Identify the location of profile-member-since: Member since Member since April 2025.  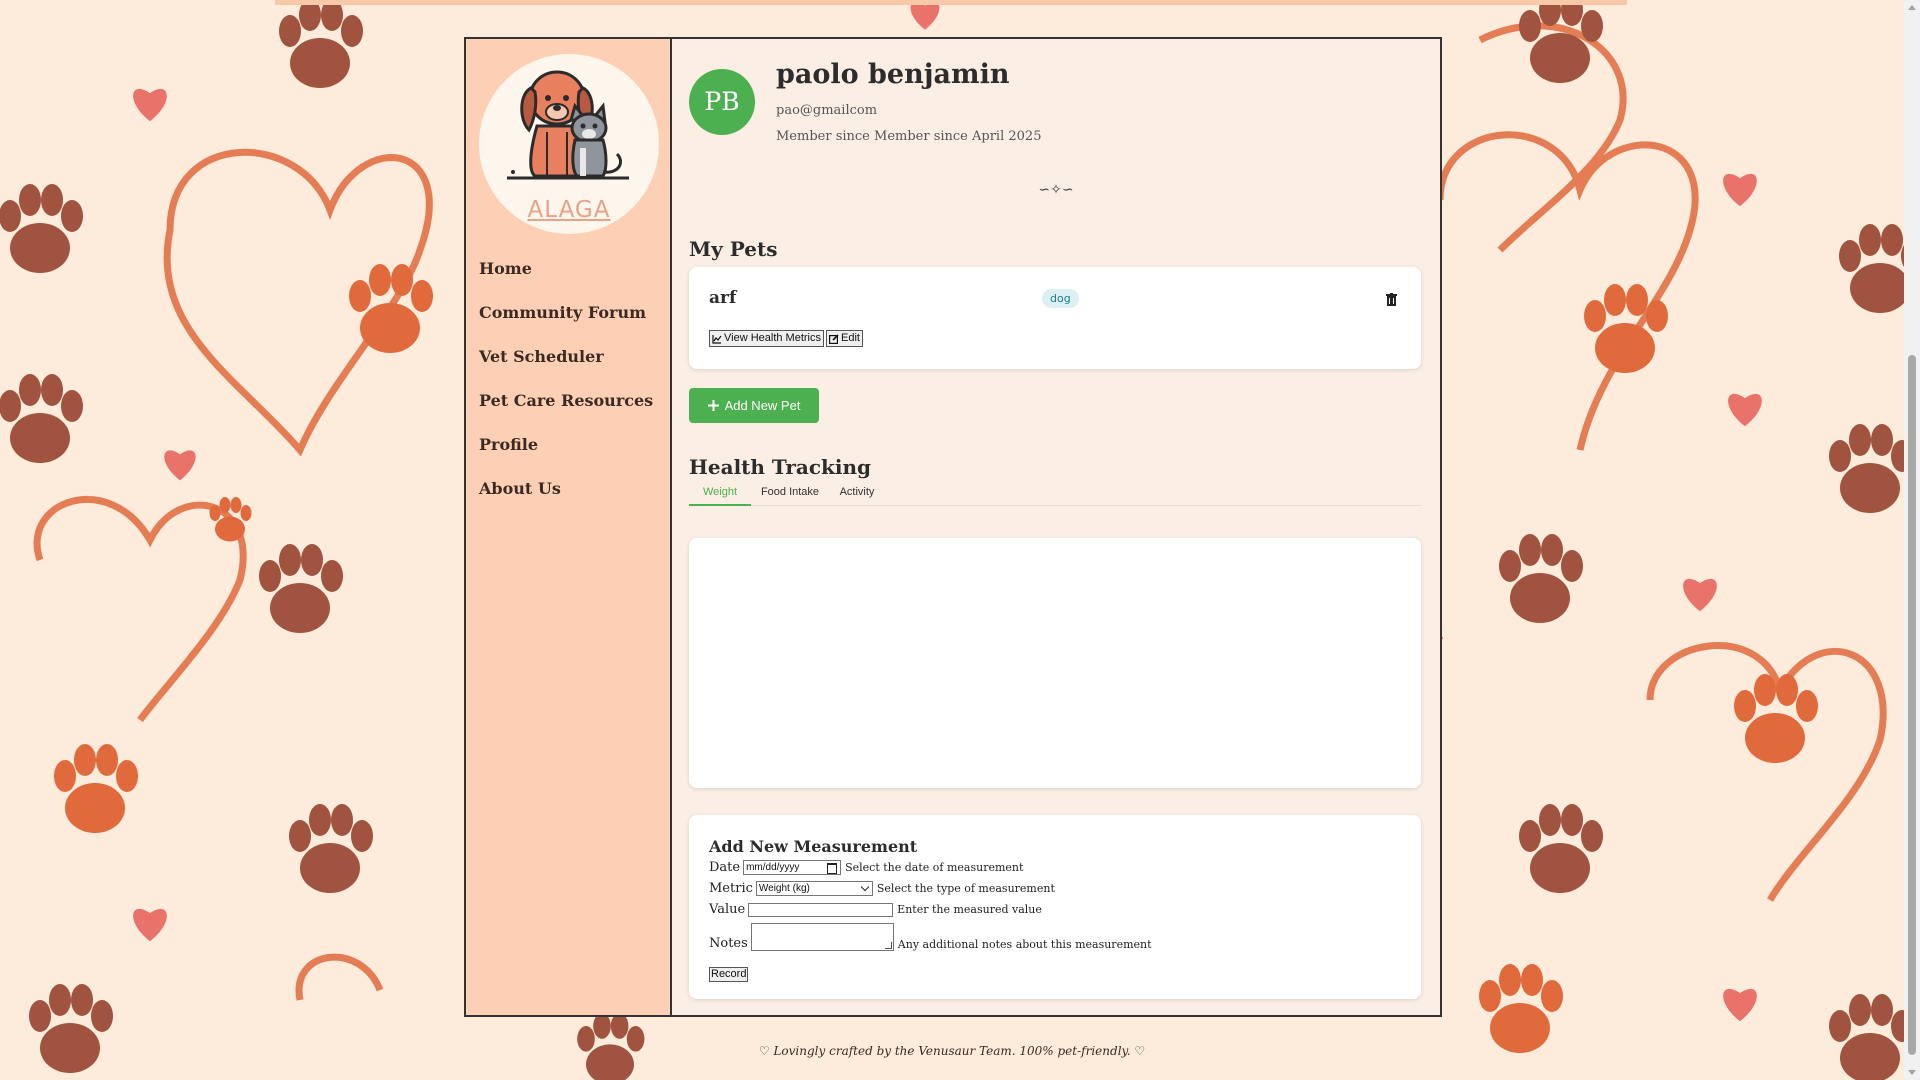
(909, 136).